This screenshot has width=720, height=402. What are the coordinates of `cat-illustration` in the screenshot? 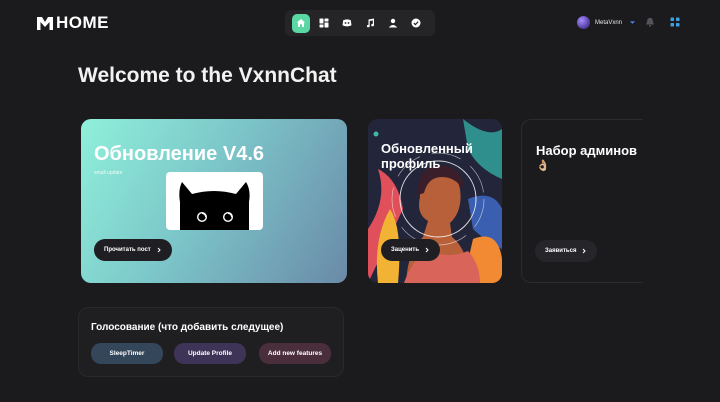 It's located at (214, 201).